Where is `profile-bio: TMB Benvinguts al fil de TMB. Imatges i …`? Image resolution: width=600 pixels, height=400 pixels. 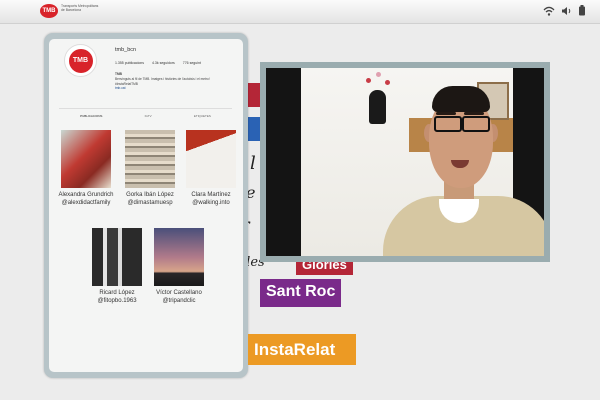
profile-bio: TMB Benvinguts al fil de TMB. Imatges i … is located at coordinates (175, 81).